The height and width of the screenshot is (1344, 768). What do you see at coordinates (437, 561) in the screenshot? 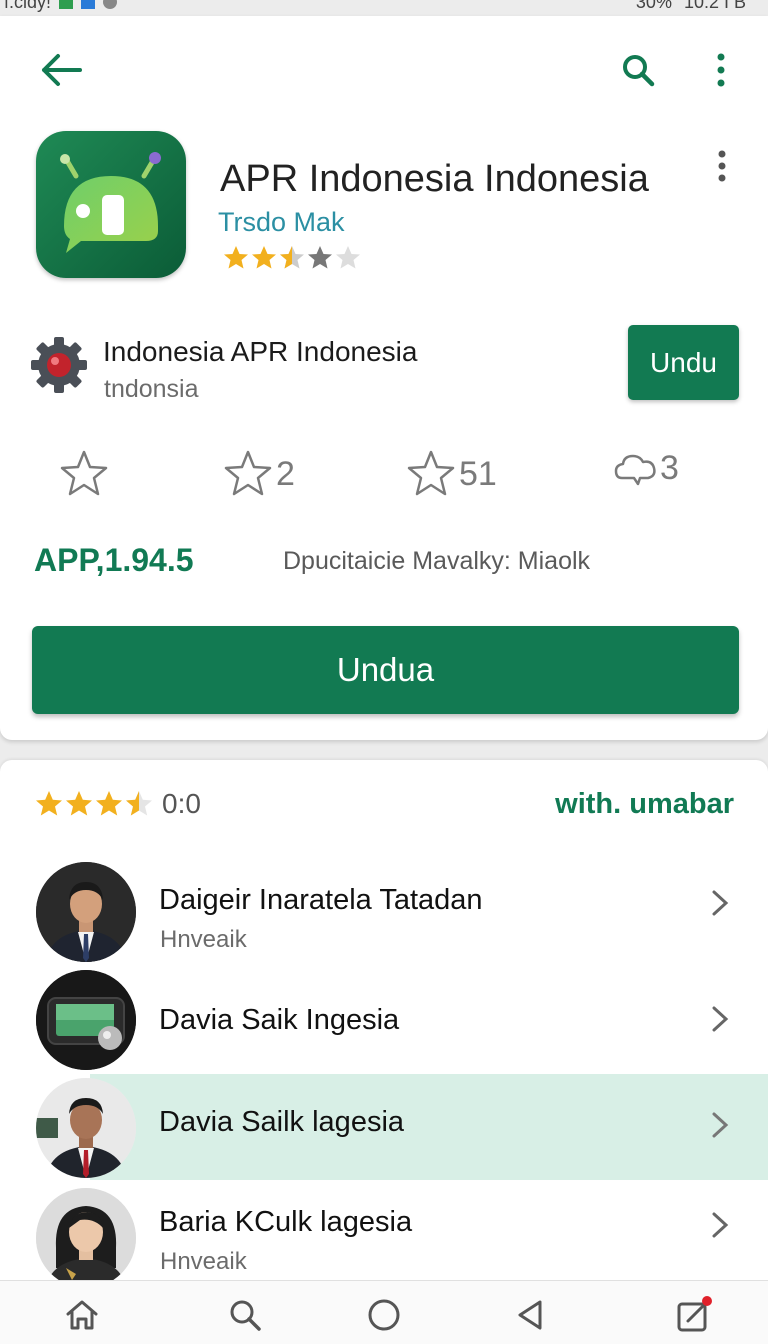
I see `duplicate-info: Dpucitaicie Mavalky: Miaolk` at bounding box center [437, 561].